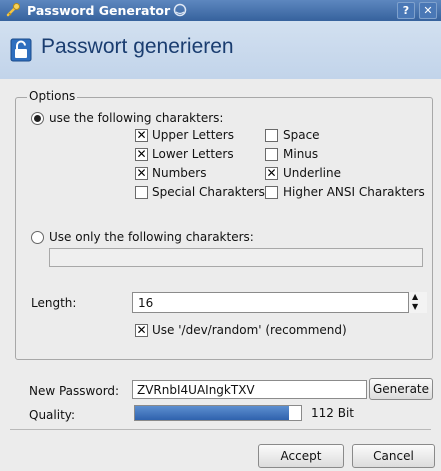 Image resolution: width=441 pixels, height=471 pixels. Describe the element at coordinates (193, 135) in the screenshot. I see `checkbox-upper-letters-label: Upper Letters` at that location.